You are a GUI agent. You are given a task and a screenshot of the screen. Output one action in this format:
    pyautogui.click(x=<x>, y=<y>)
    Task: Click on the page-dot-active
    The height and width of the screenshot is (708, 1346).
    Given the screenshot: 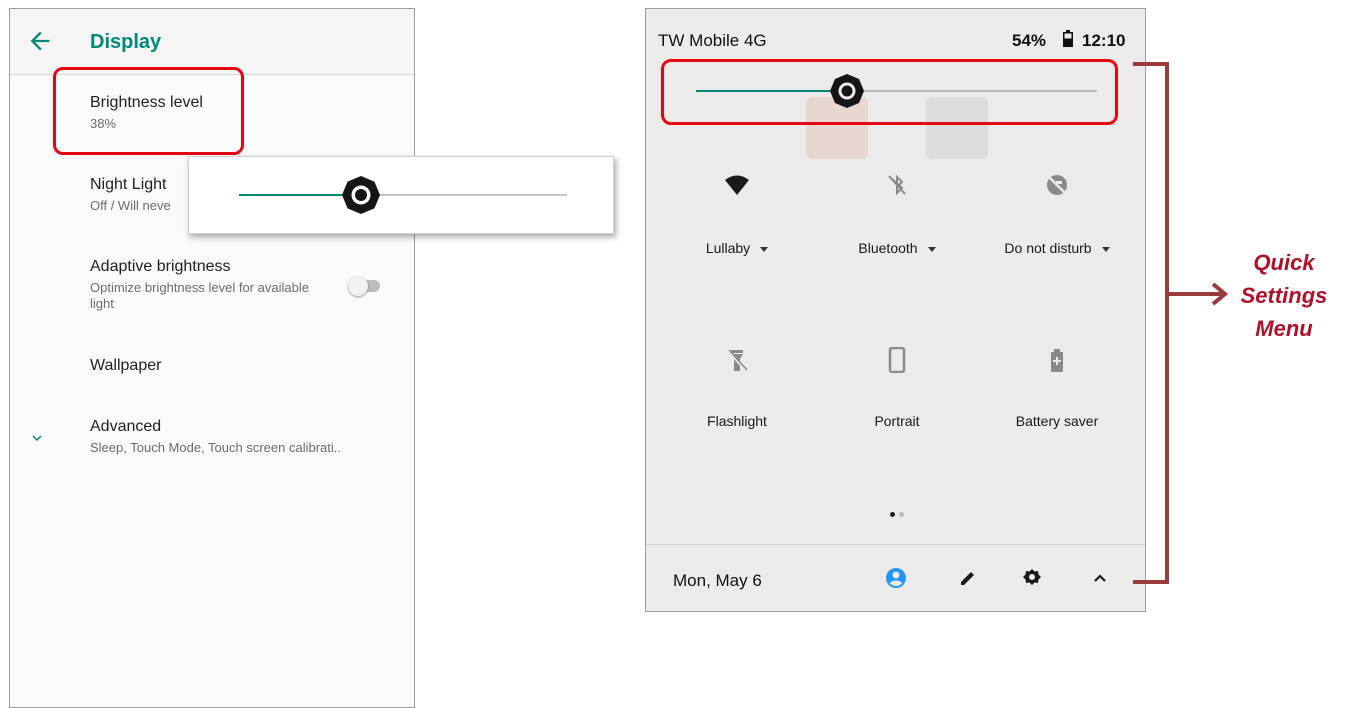 What is the action you would take?
    pyautogui.click(x=892, y=514)
    